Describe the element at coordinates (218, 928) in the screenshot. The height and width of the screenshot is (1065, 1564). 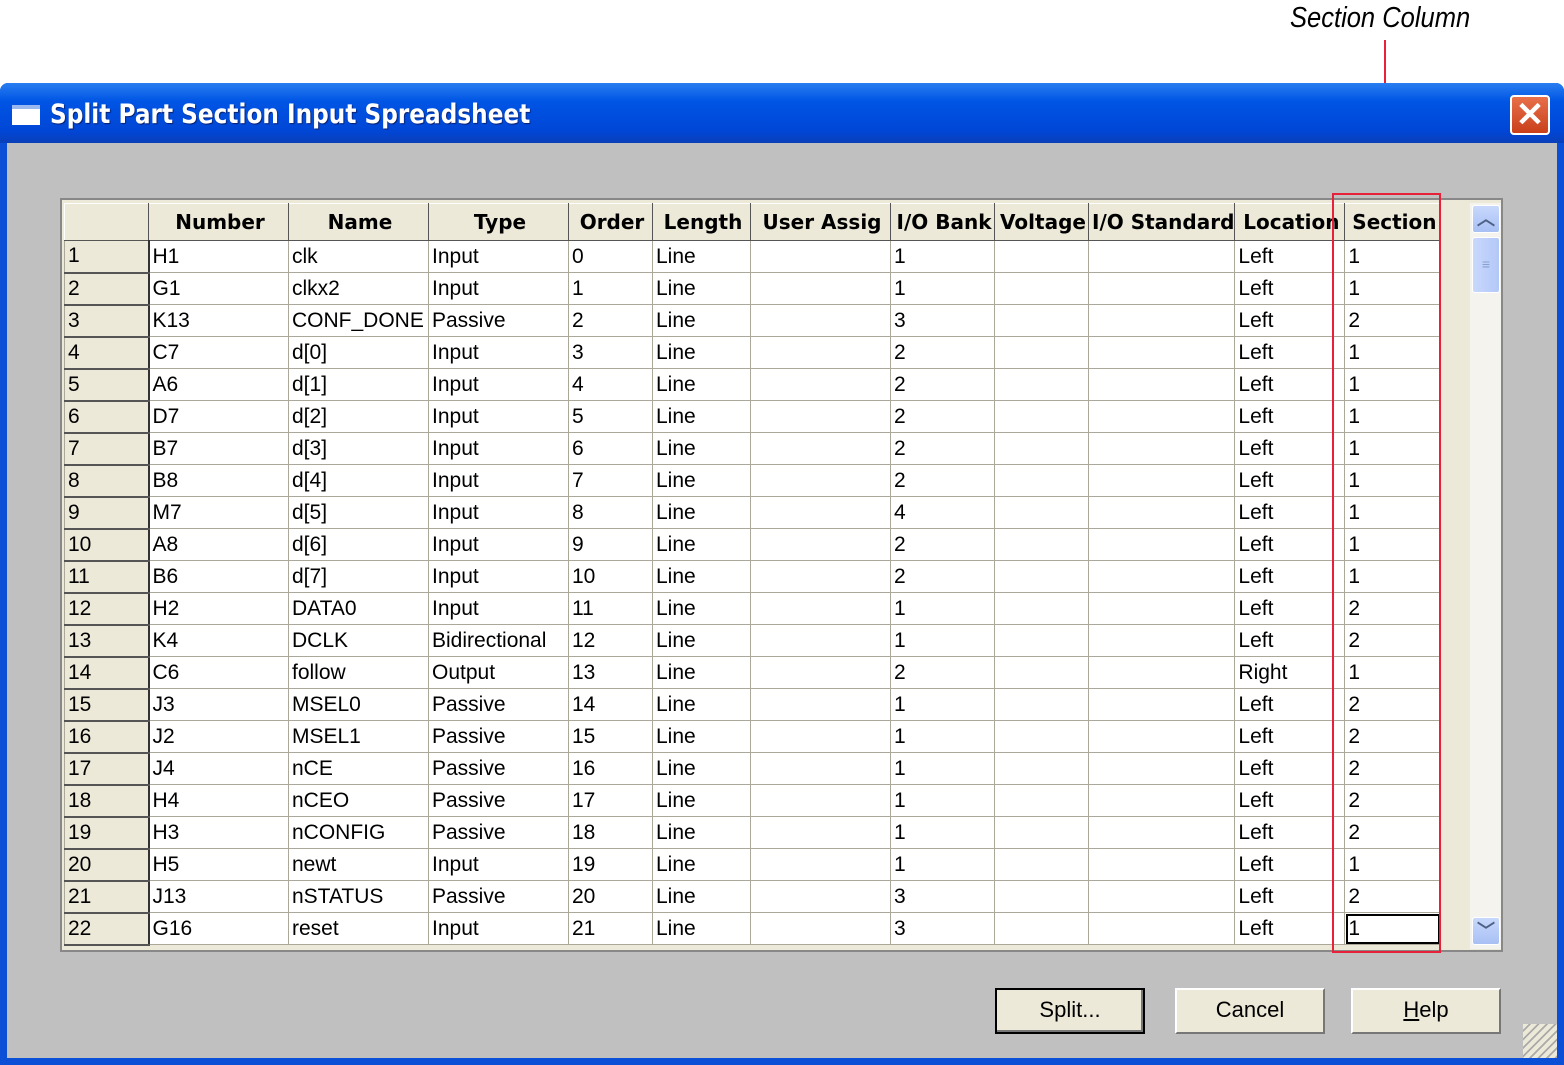
I see `cell-number: G16` at that location.